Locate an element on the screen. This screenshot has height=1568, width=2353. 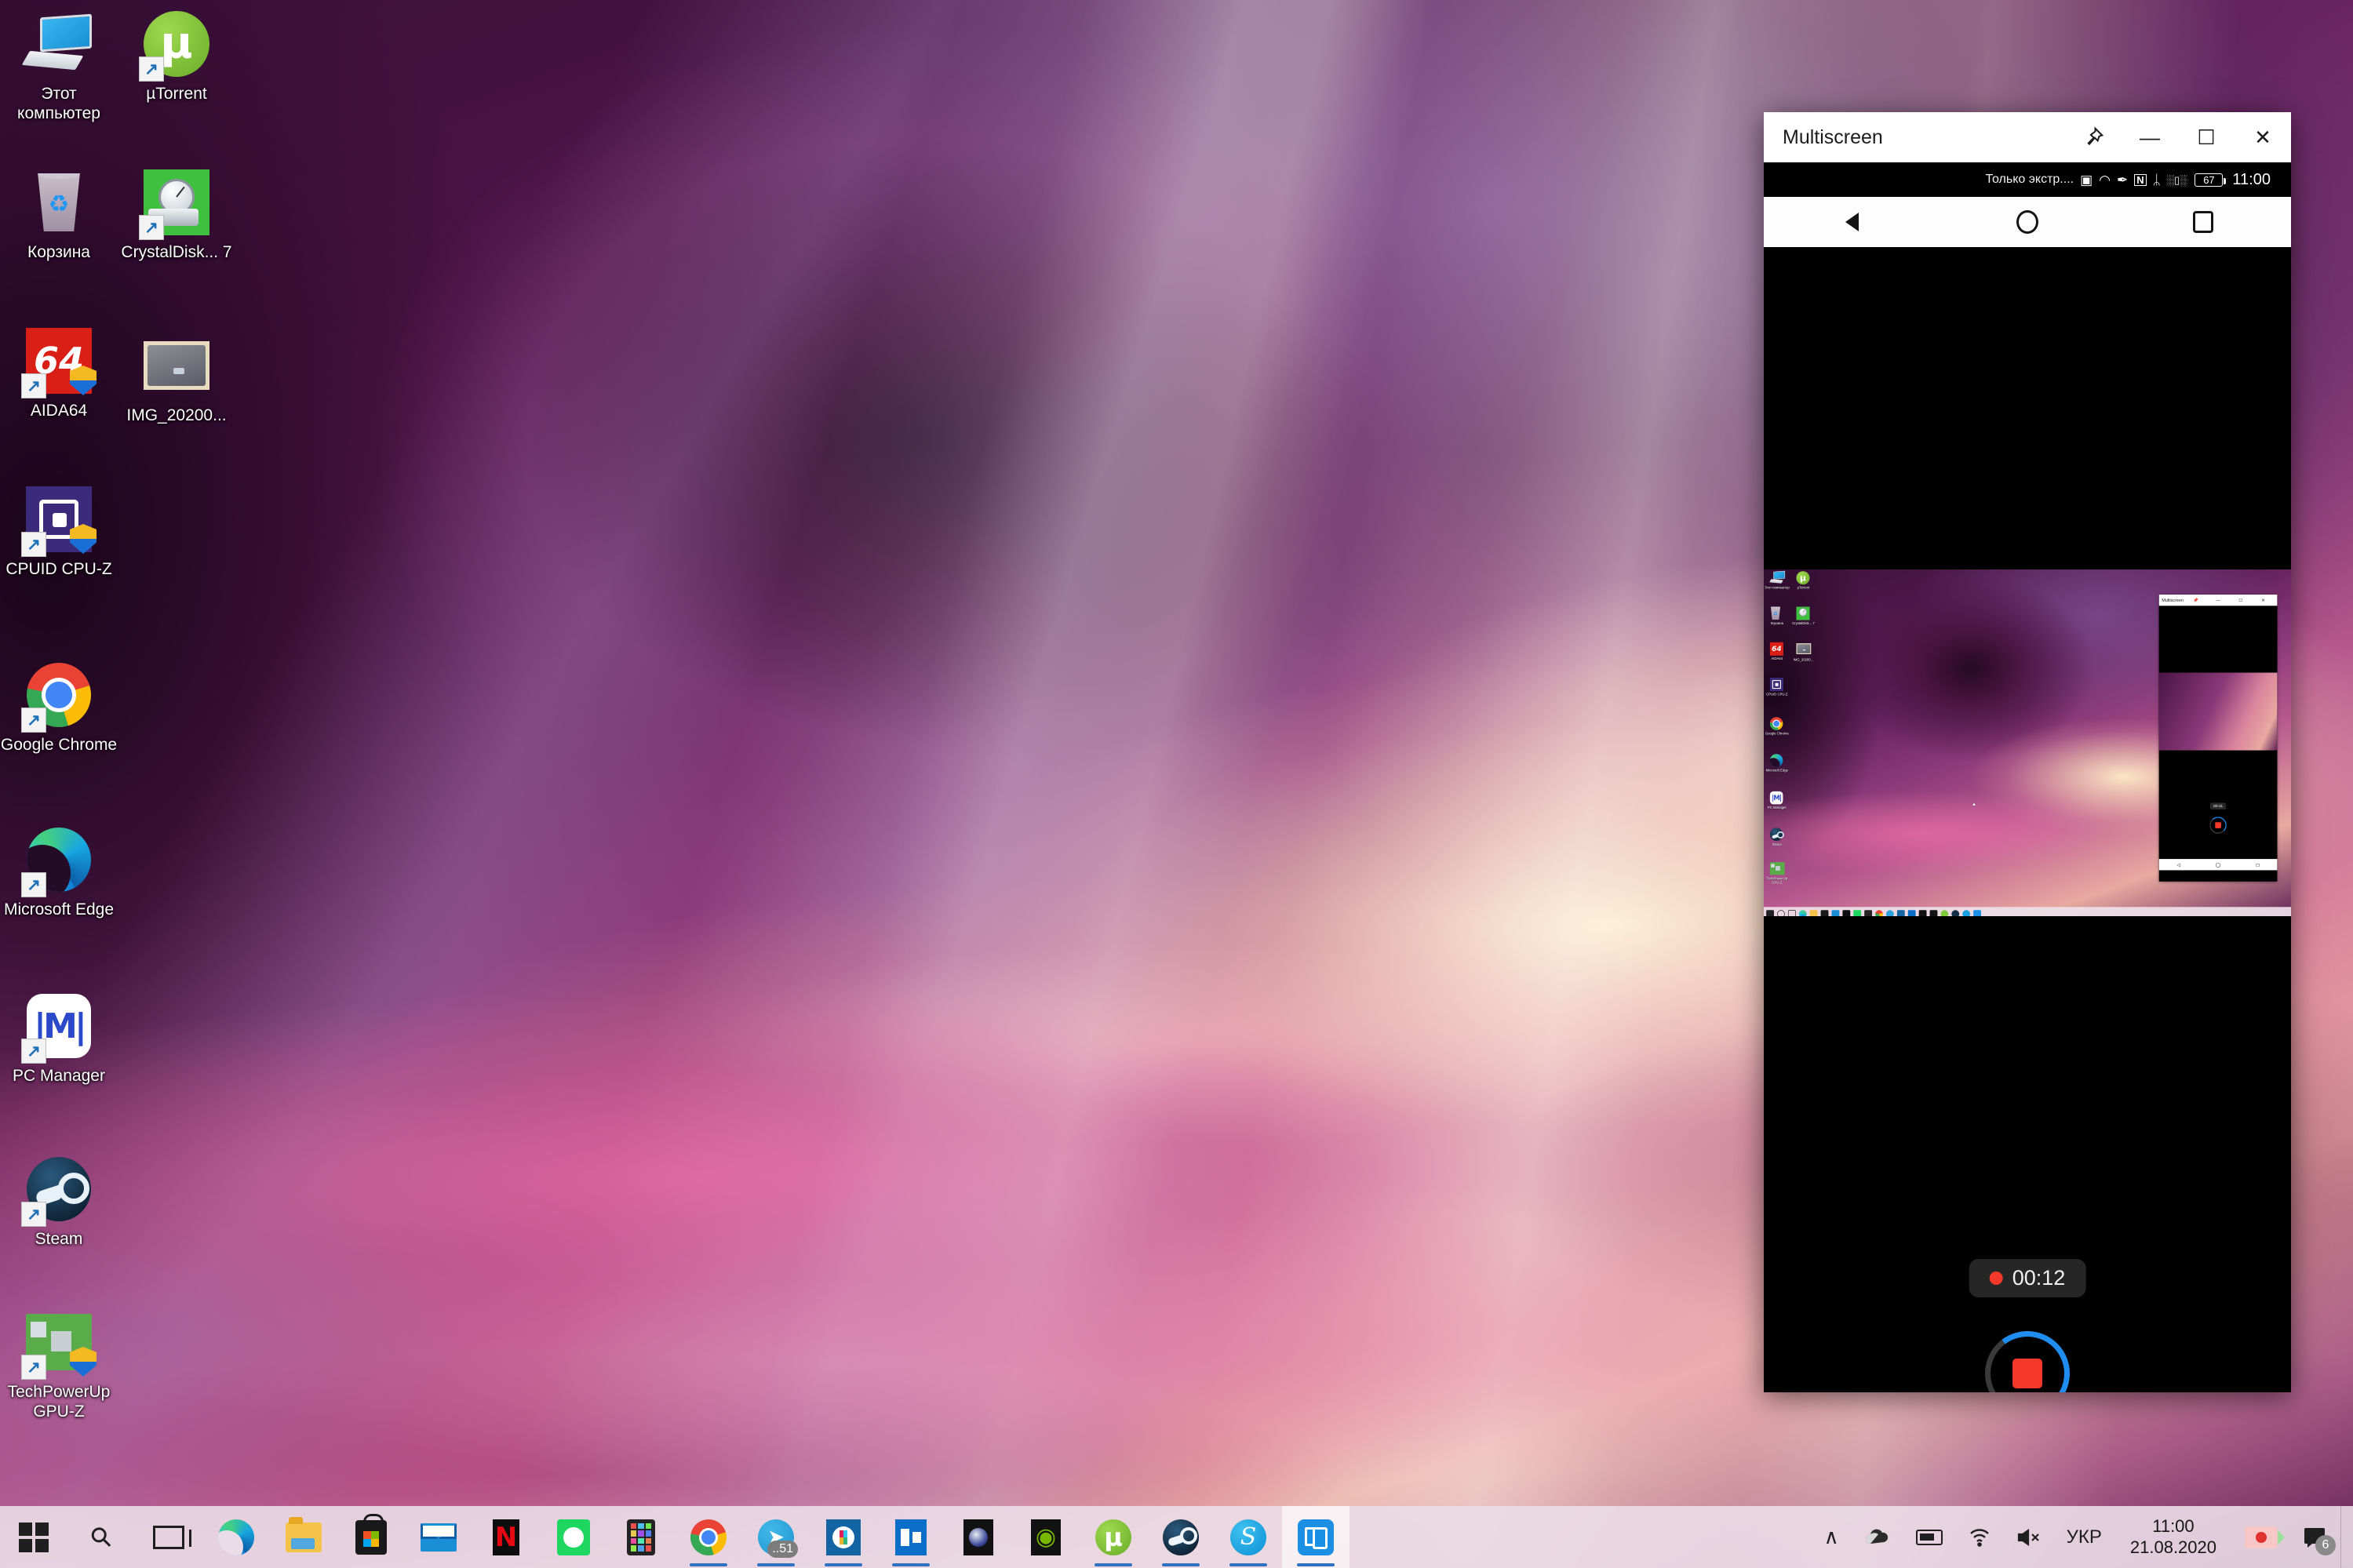
desktop-icon-pc-manager: |M| PC Manager is located at coordinates (59, 1038).